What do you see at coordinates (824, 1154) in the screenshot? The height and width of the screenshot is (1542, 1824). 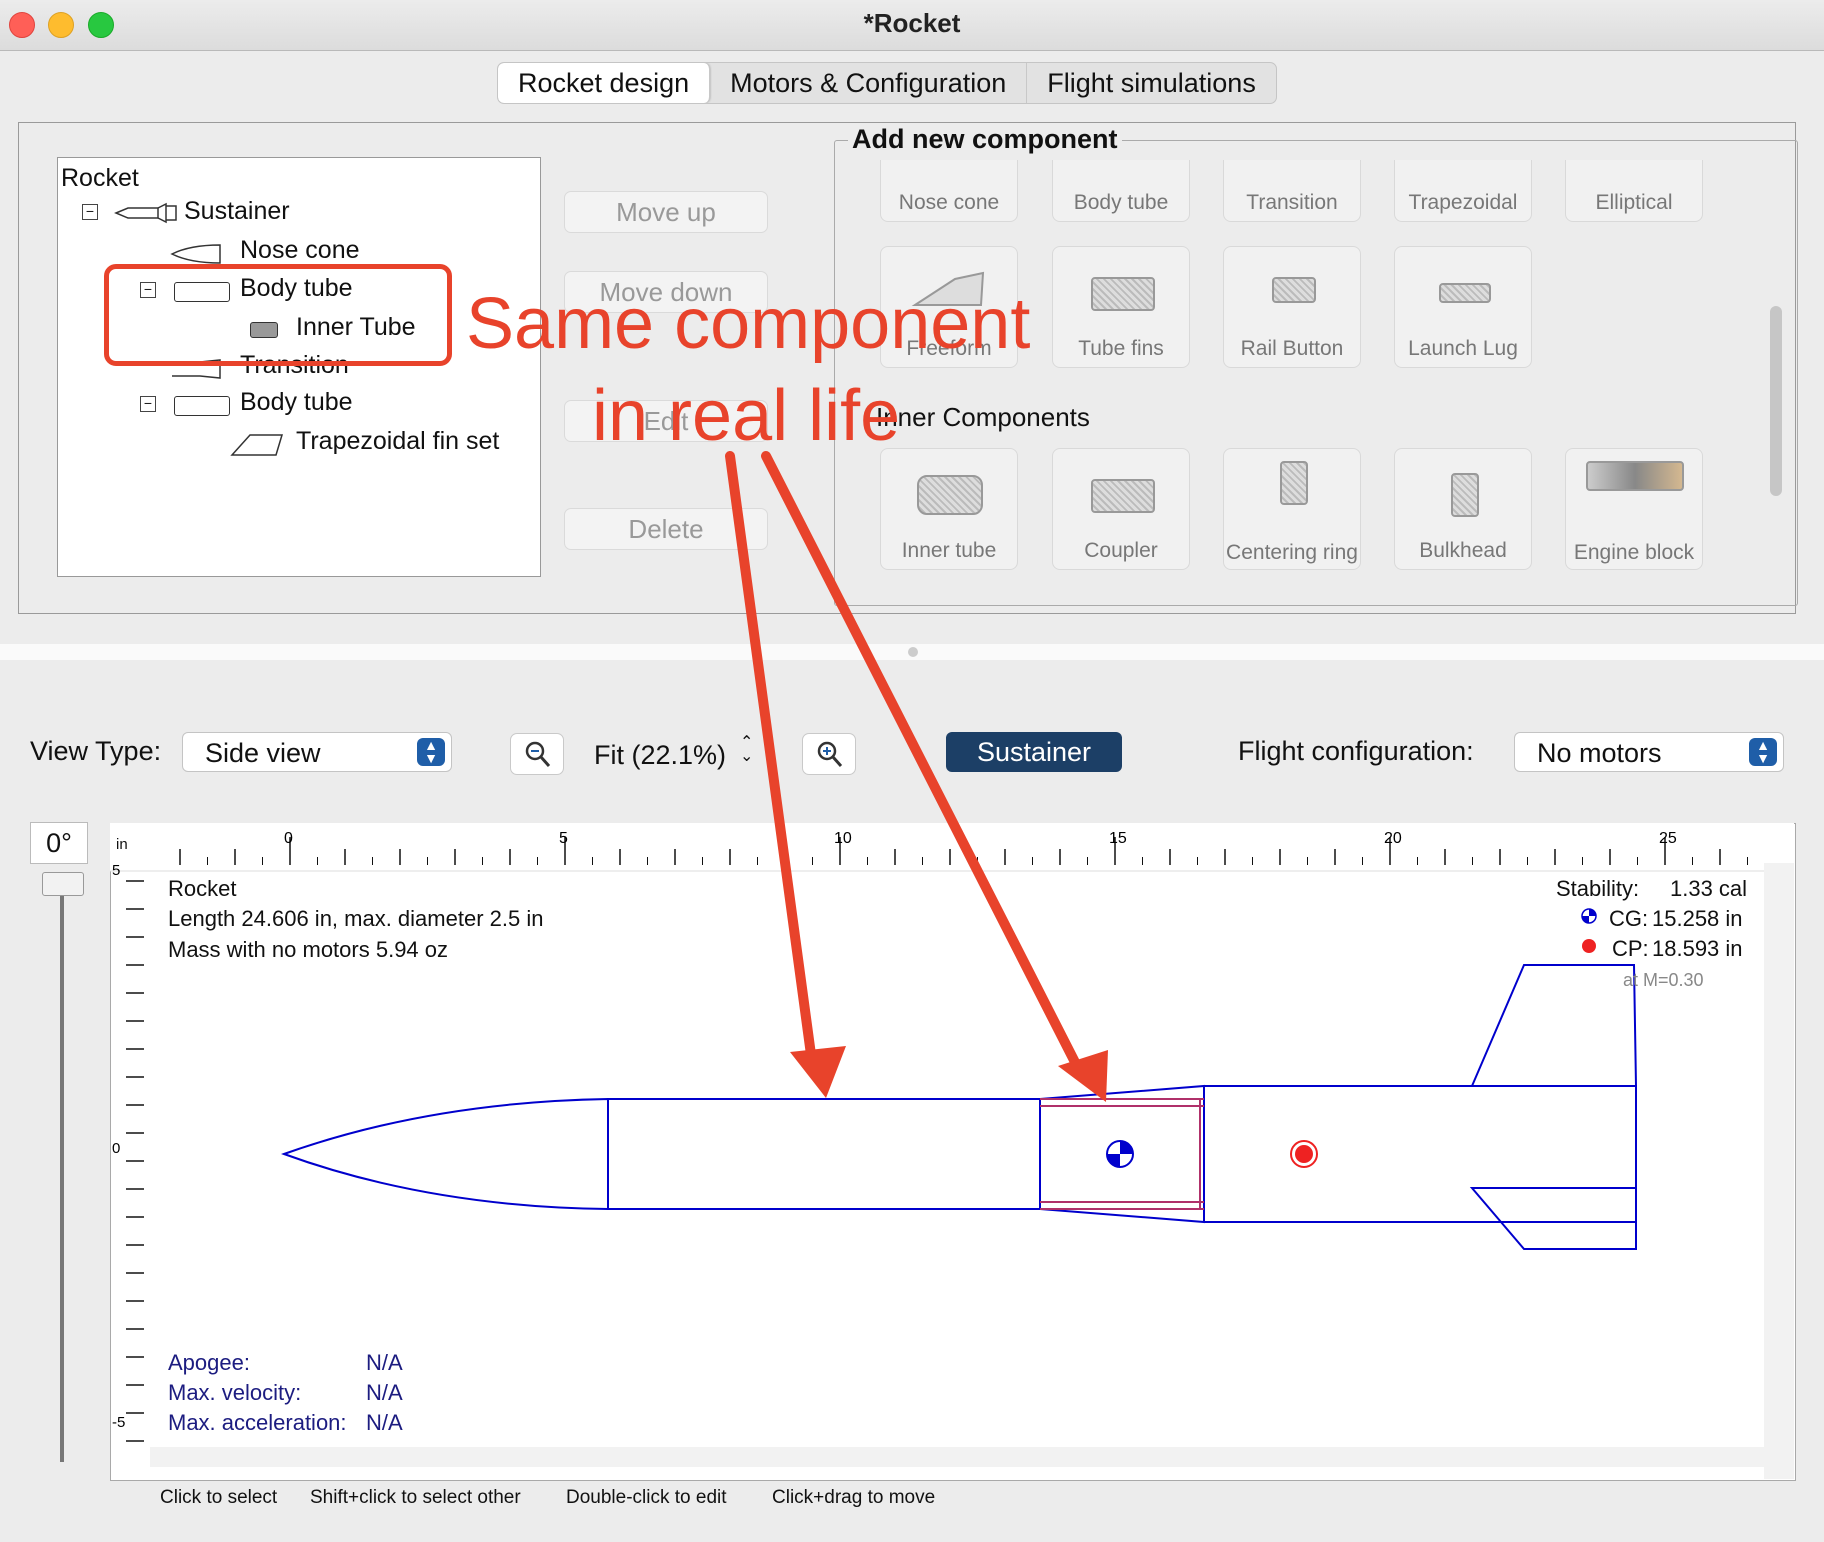 I see `body-tube-shape` at bounding box center [824, 1154].